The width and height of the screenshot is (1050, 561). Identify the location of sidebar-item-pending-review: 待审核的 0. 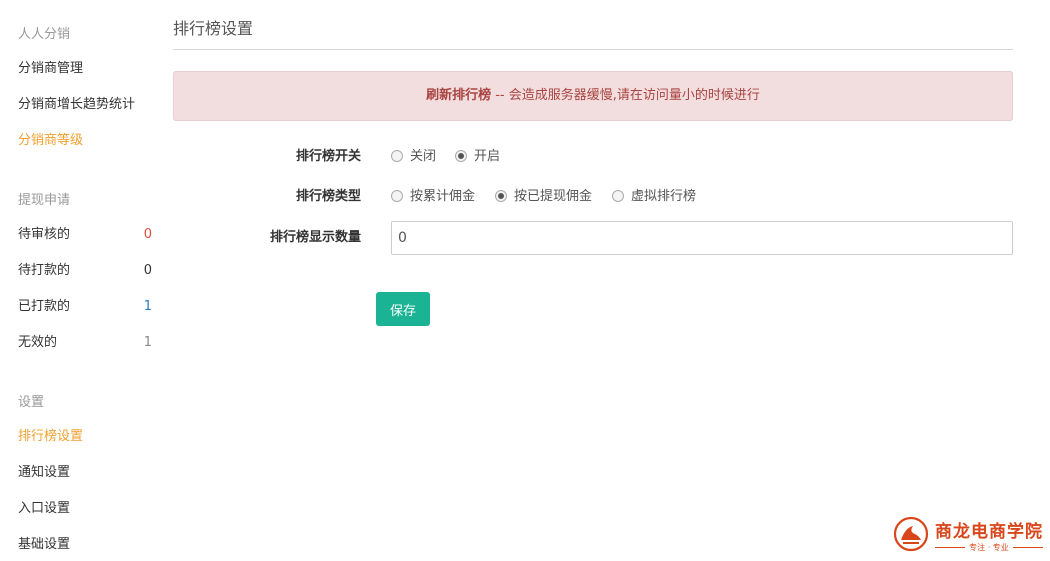
(88, 235).